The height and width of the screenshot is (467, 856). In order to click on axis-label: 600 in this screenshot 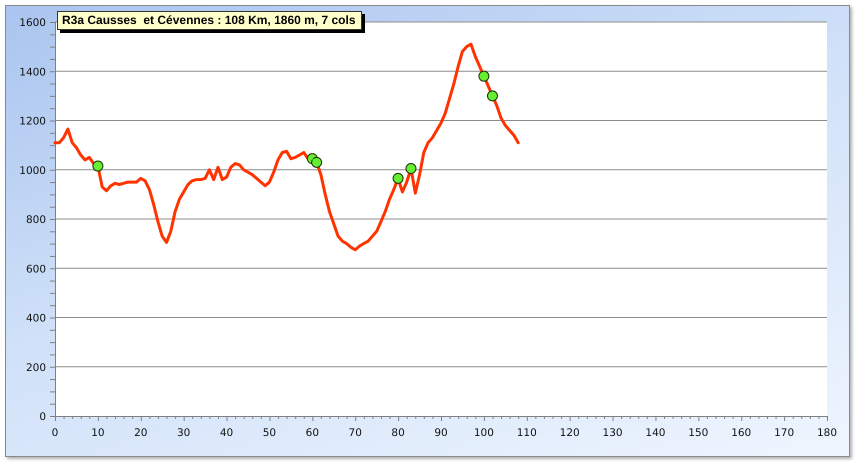, I will do `click(36, 269)`.